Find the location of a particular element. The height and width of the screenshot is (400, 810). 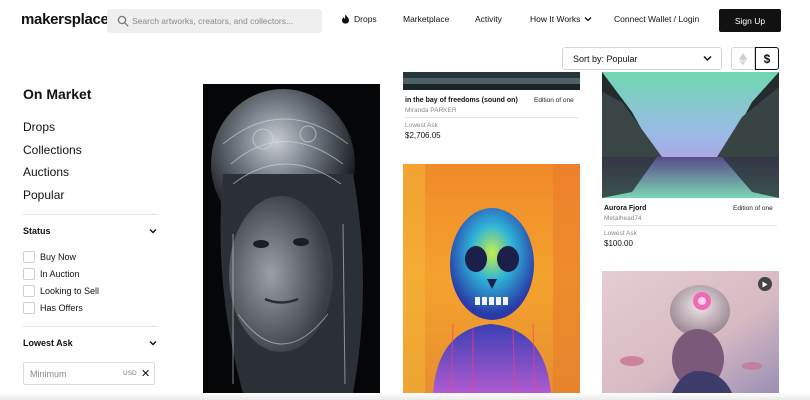

currency-eth-toggle is located at coordinates (743, 58).